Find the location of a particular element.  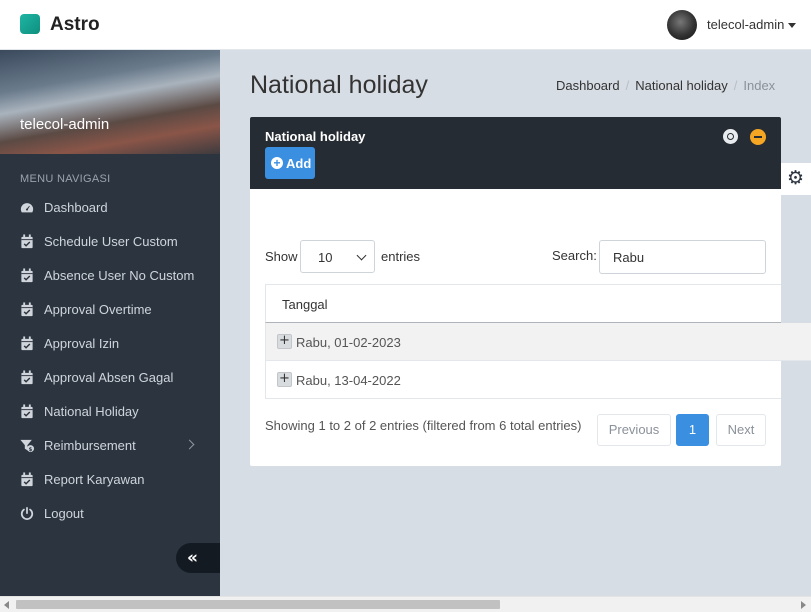

sidebar-item-report-karyawan: Report Karyawan is located at coordinates (110, 480).